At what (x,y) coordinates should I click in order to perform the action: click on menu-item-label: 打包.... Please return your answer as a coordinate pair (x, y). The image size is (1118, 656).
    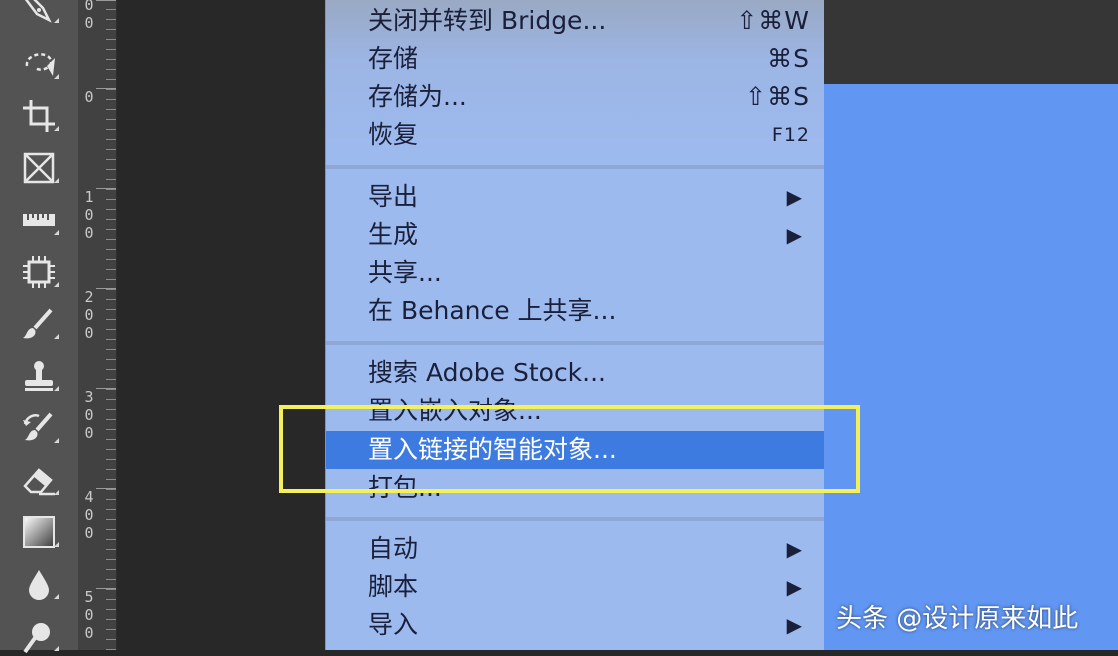
    Looking at the image, I should click on (405, 487).